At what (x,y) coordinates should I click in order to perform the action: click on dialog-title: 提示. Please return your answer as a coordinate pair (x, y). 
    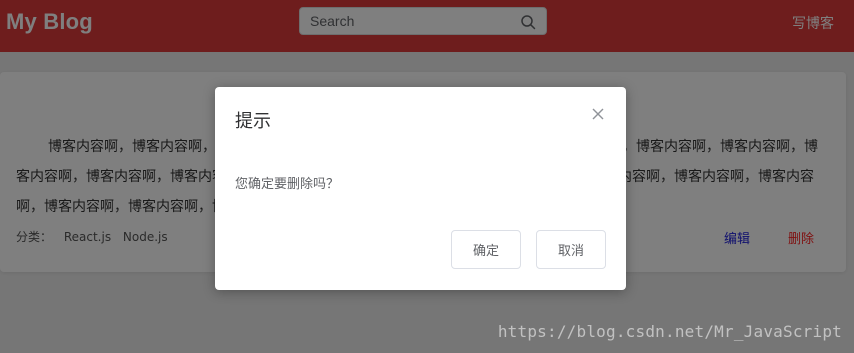
    Looking at the image, I should click on (253, 121).